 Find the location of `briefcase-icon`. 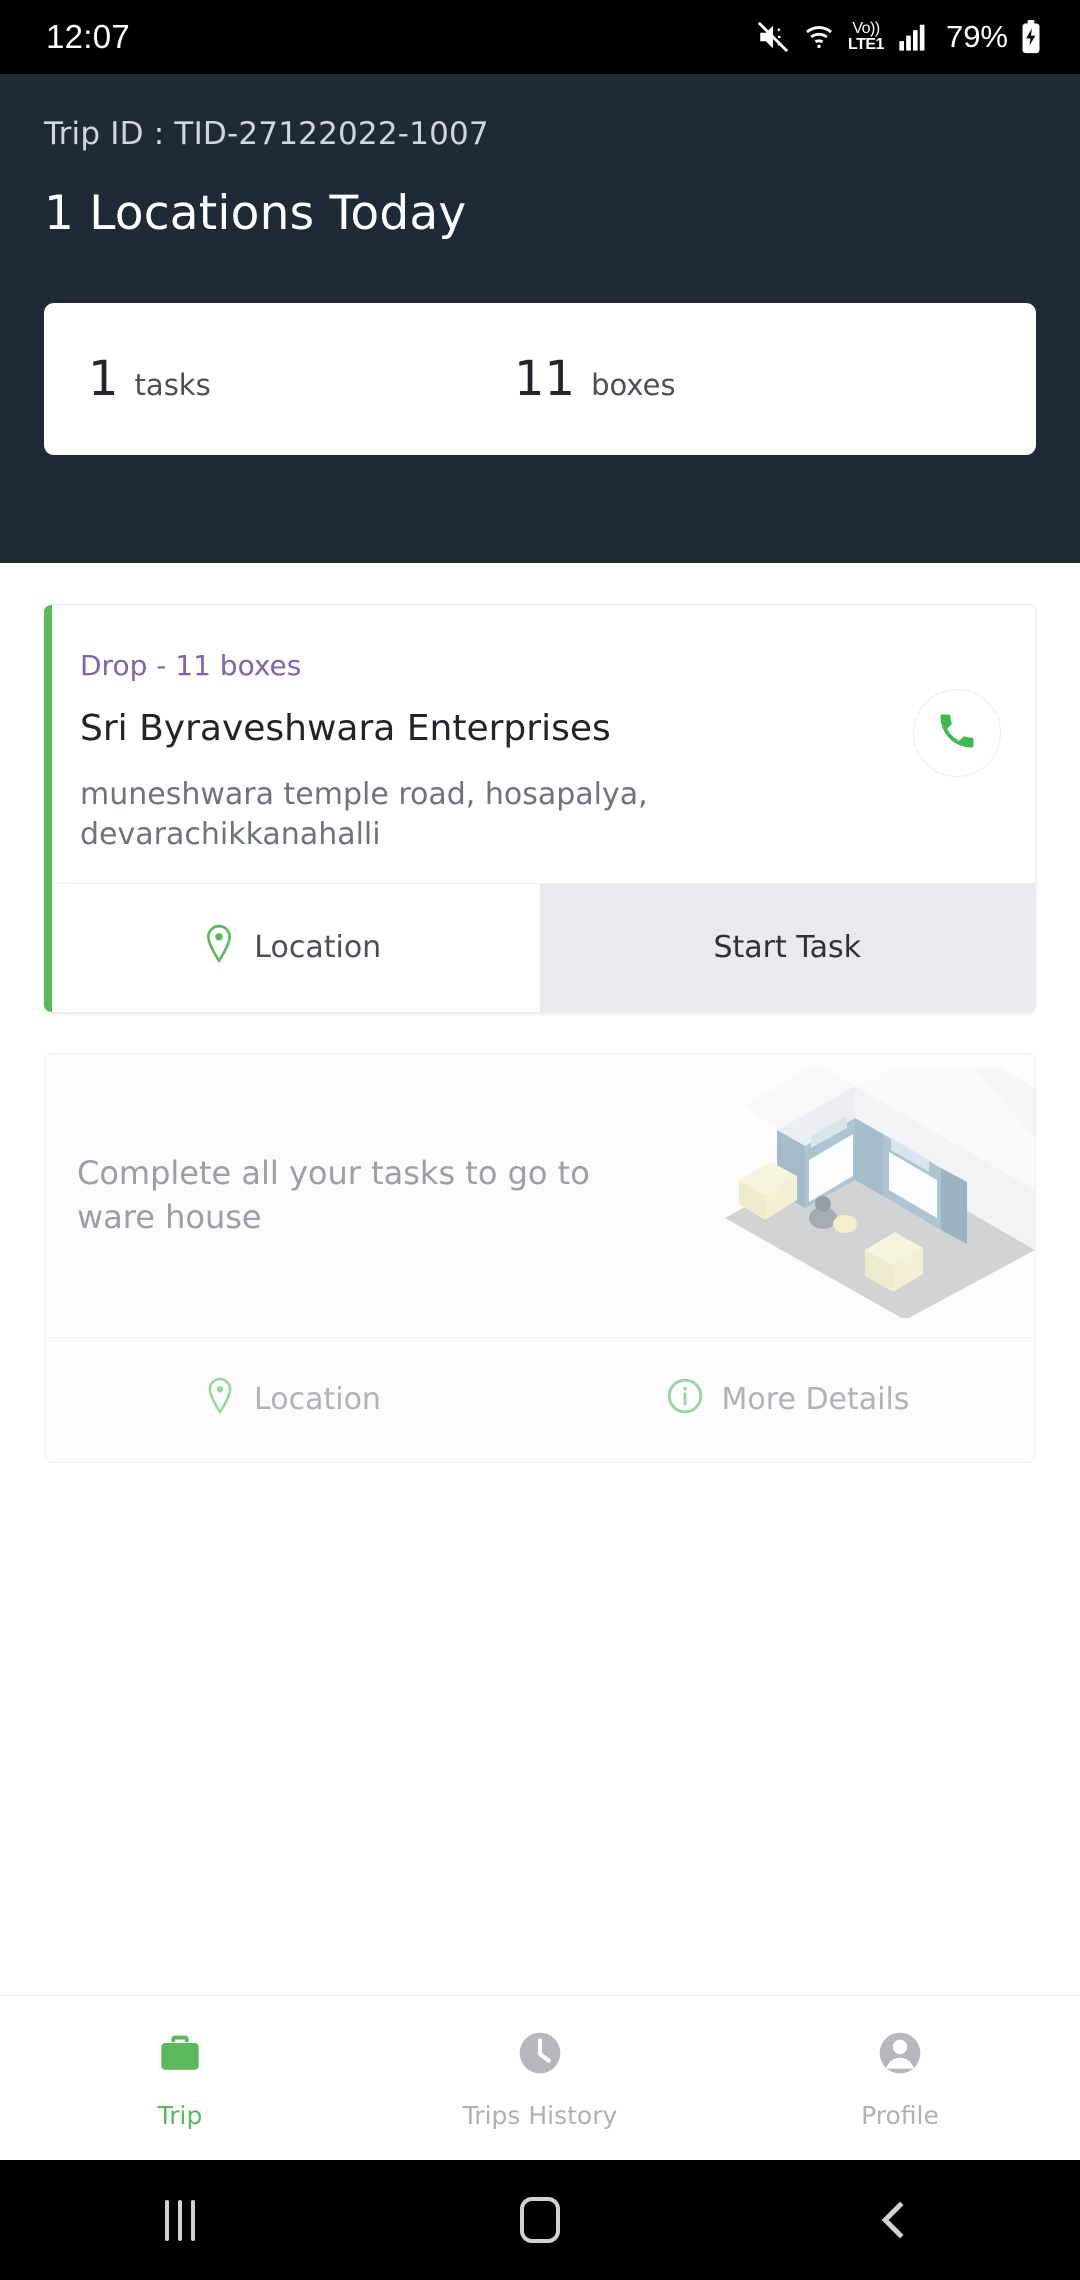

briefcase-icon is located at coordinates (180, 2055).